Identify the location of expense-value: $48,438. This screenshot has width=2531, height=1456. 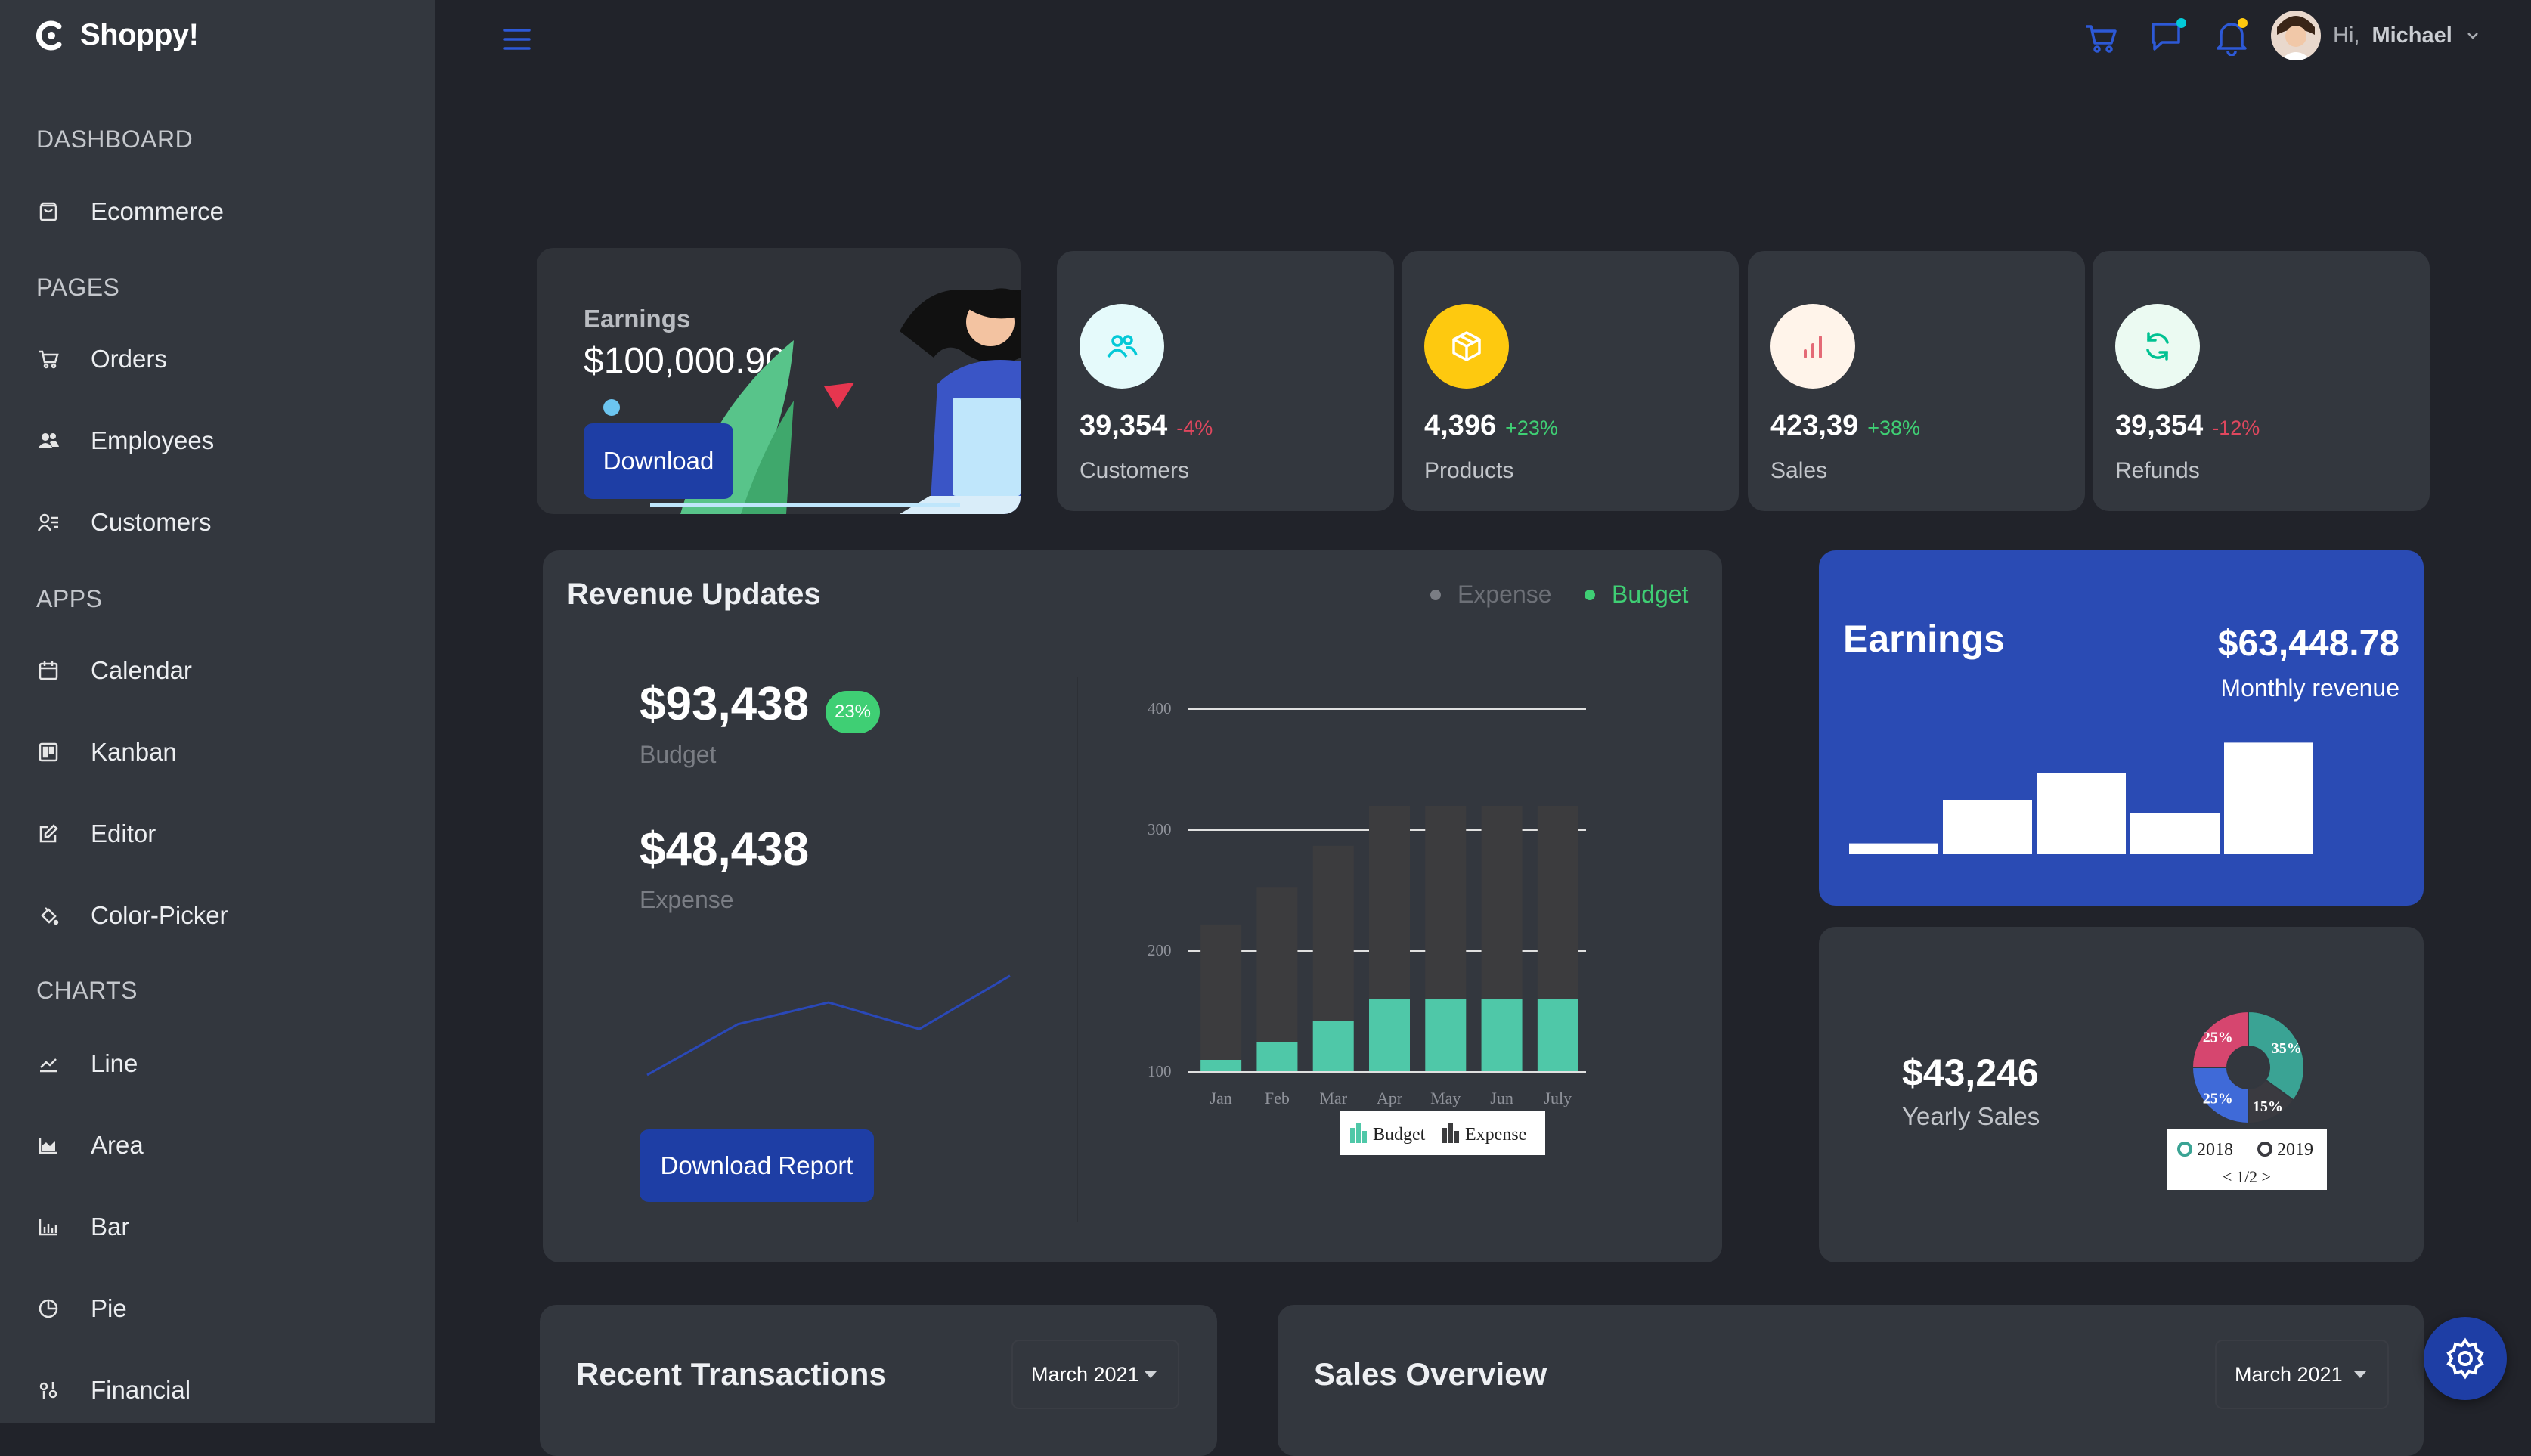
(725, 849).